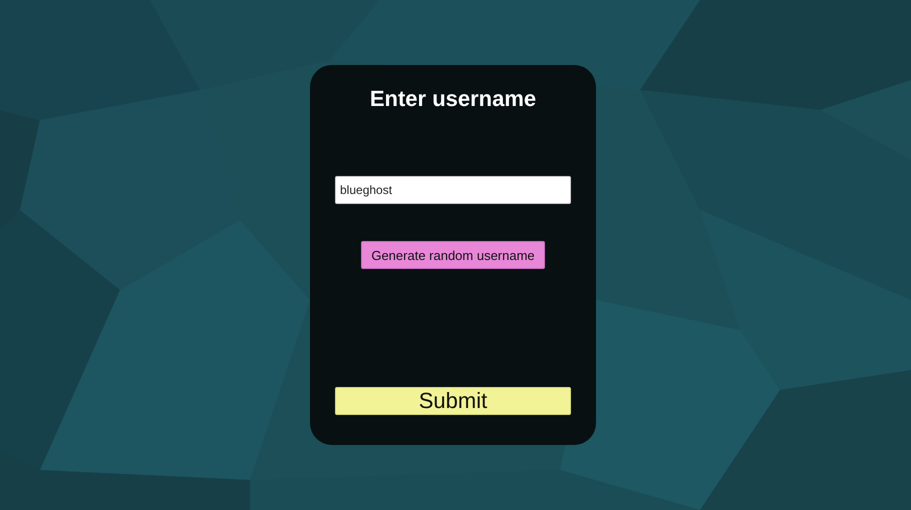  Describe the element at coordinates (453, 99) in the screenshot. I see `card-title: Enter username` at that location.